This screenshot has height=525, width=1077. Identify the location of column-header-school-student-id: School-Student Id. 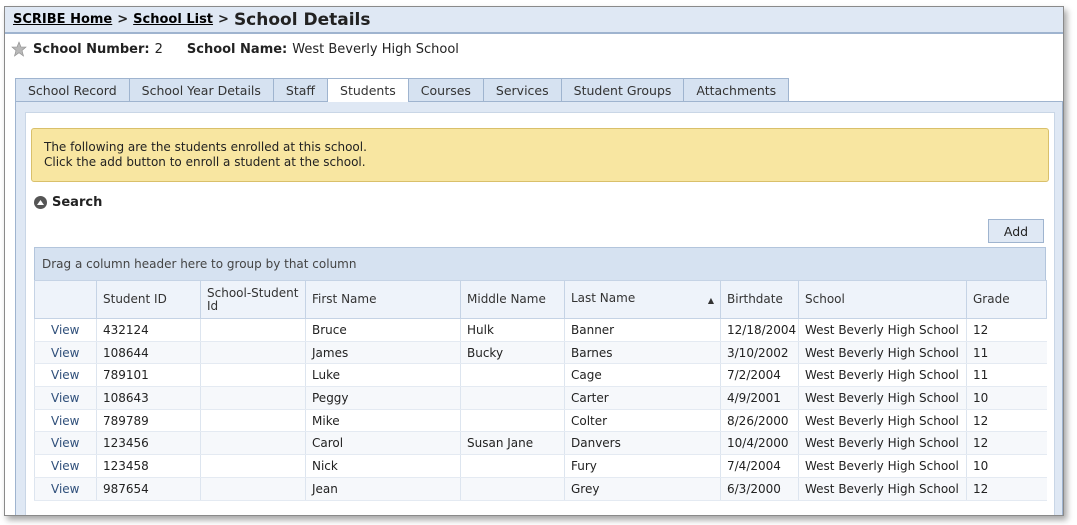
(253, 299).